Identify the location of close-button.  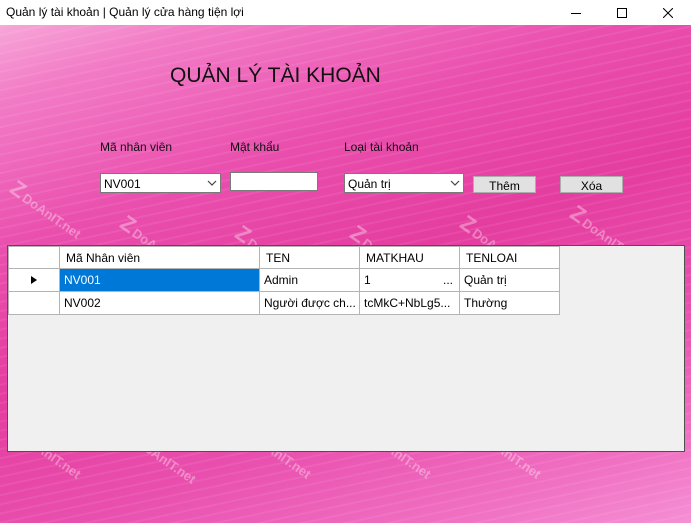
(668, 12).